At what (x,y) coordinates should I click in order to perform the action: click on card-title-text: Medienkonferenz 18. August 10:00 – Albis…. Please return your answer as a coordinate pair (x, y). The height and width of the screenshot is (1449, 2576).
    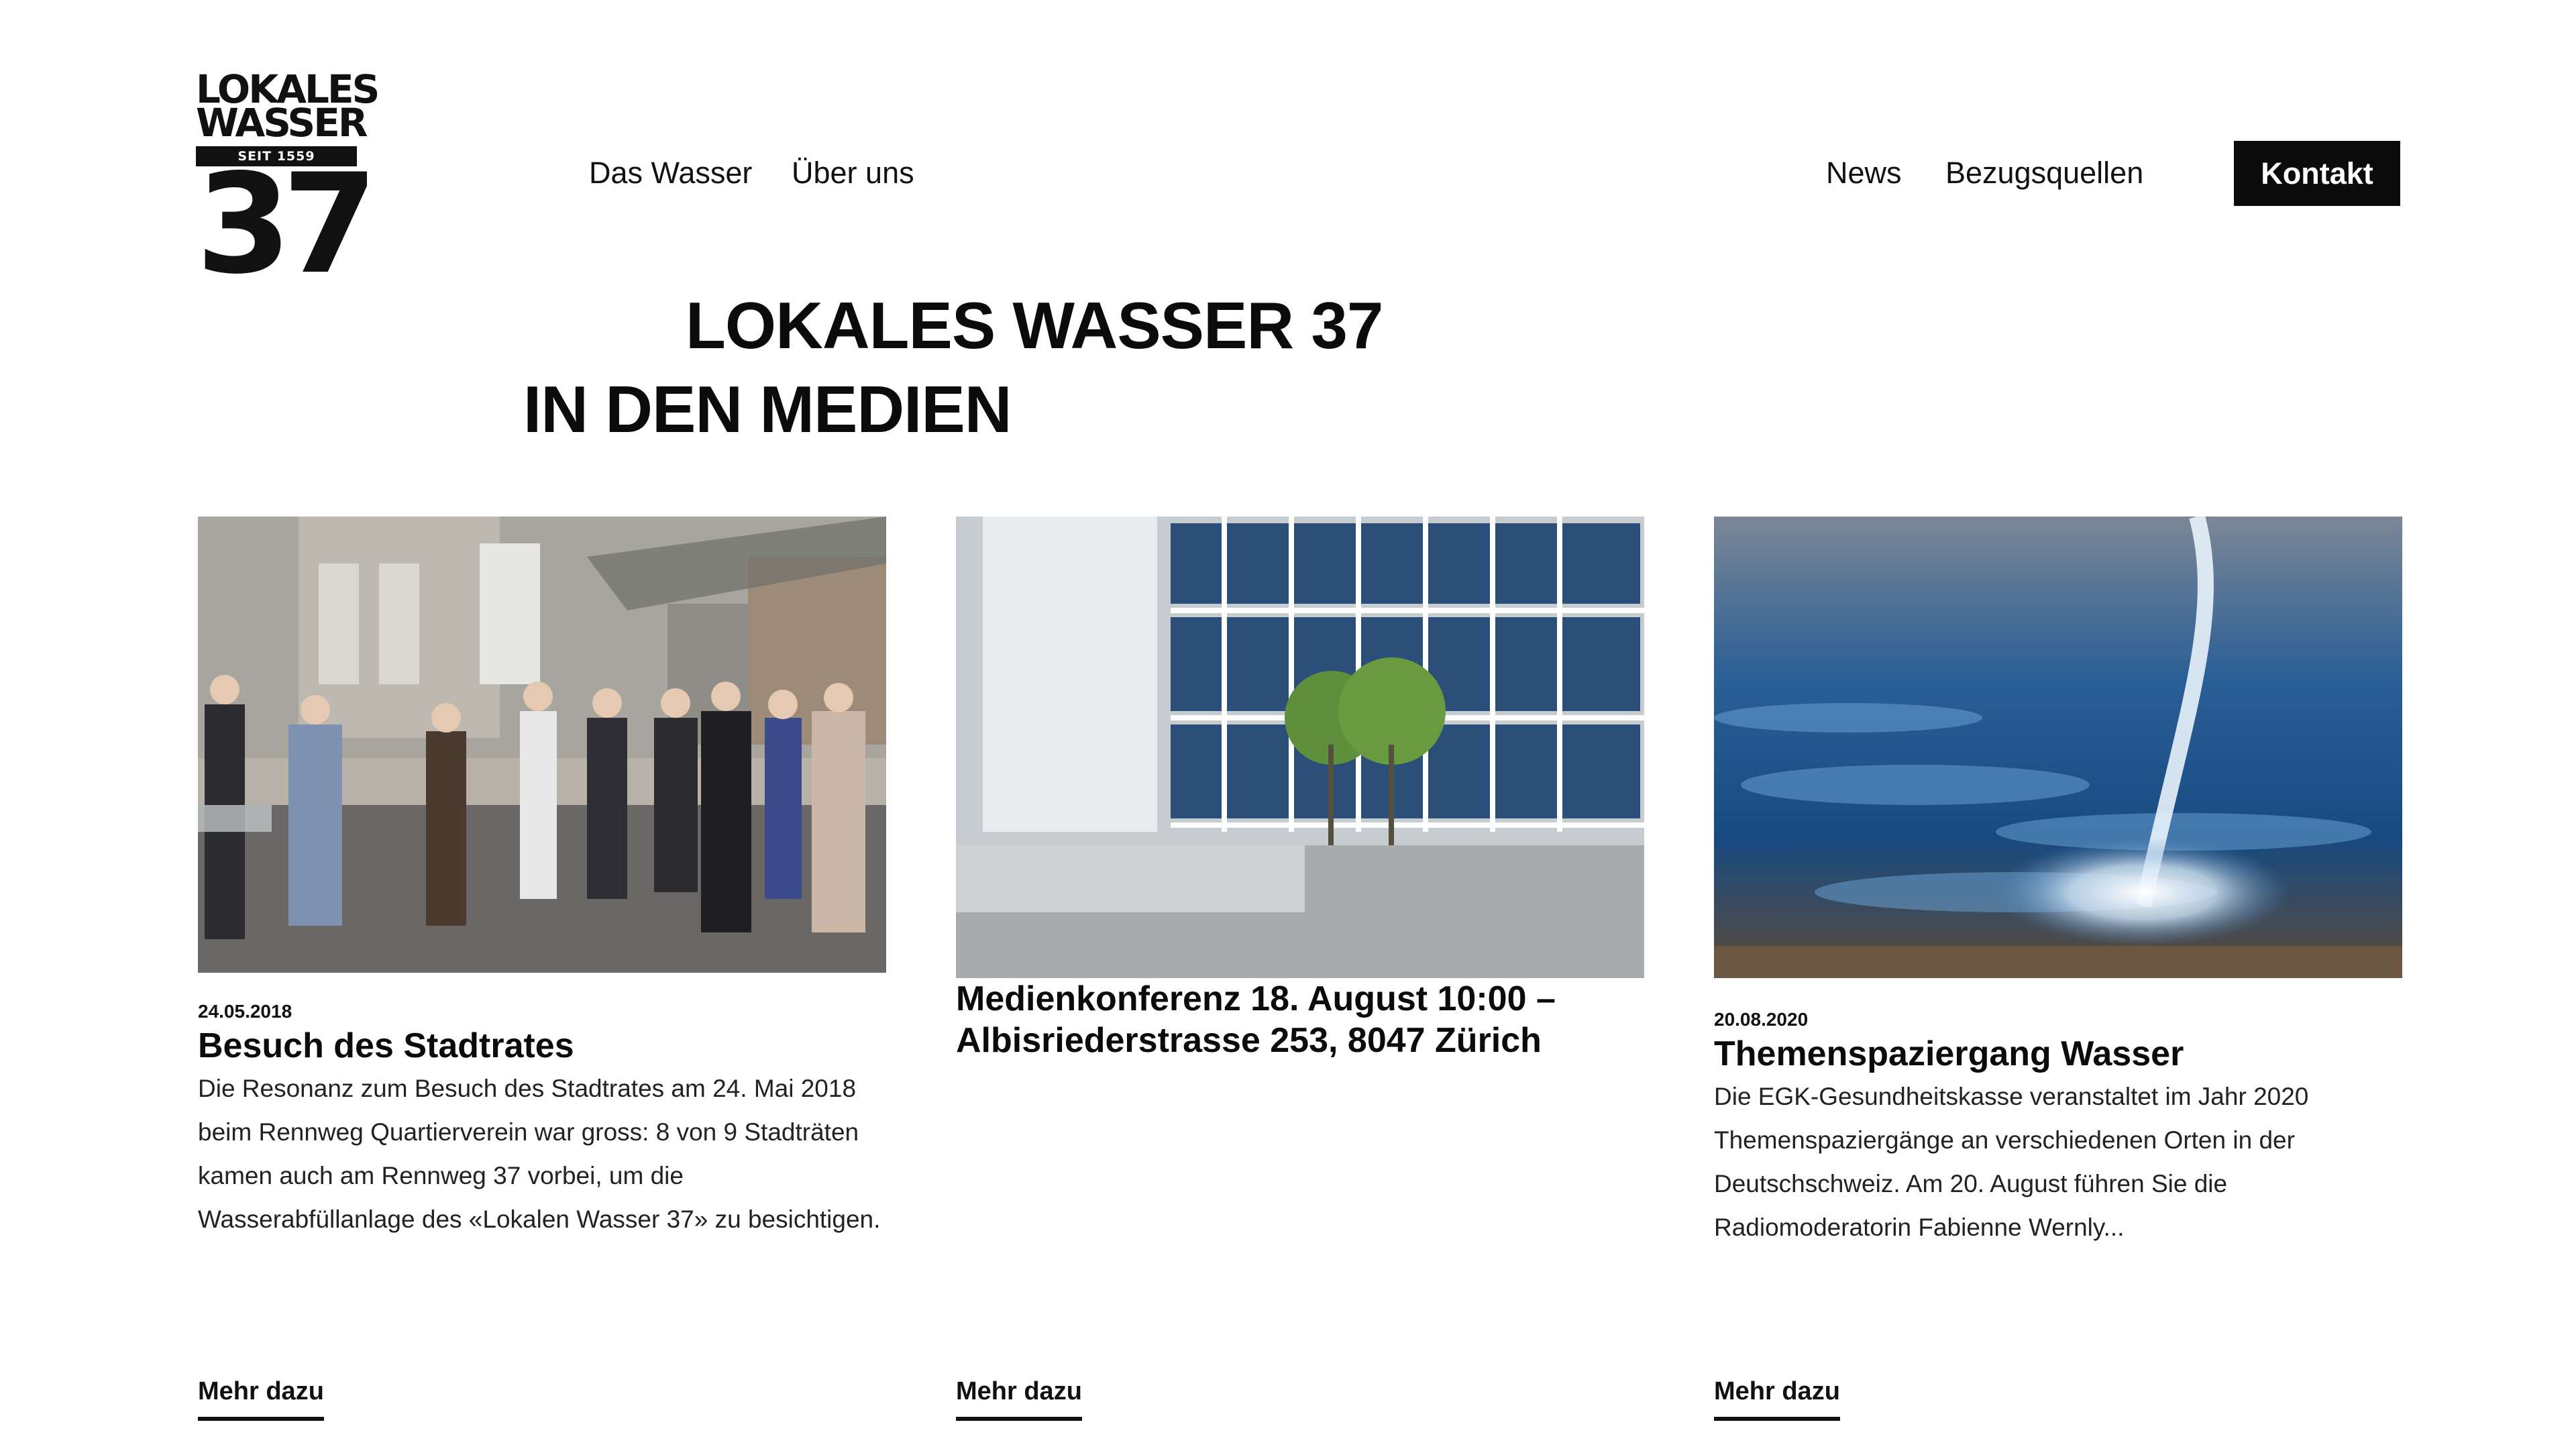
    Looking at the image, I should click on (1256, 1019).